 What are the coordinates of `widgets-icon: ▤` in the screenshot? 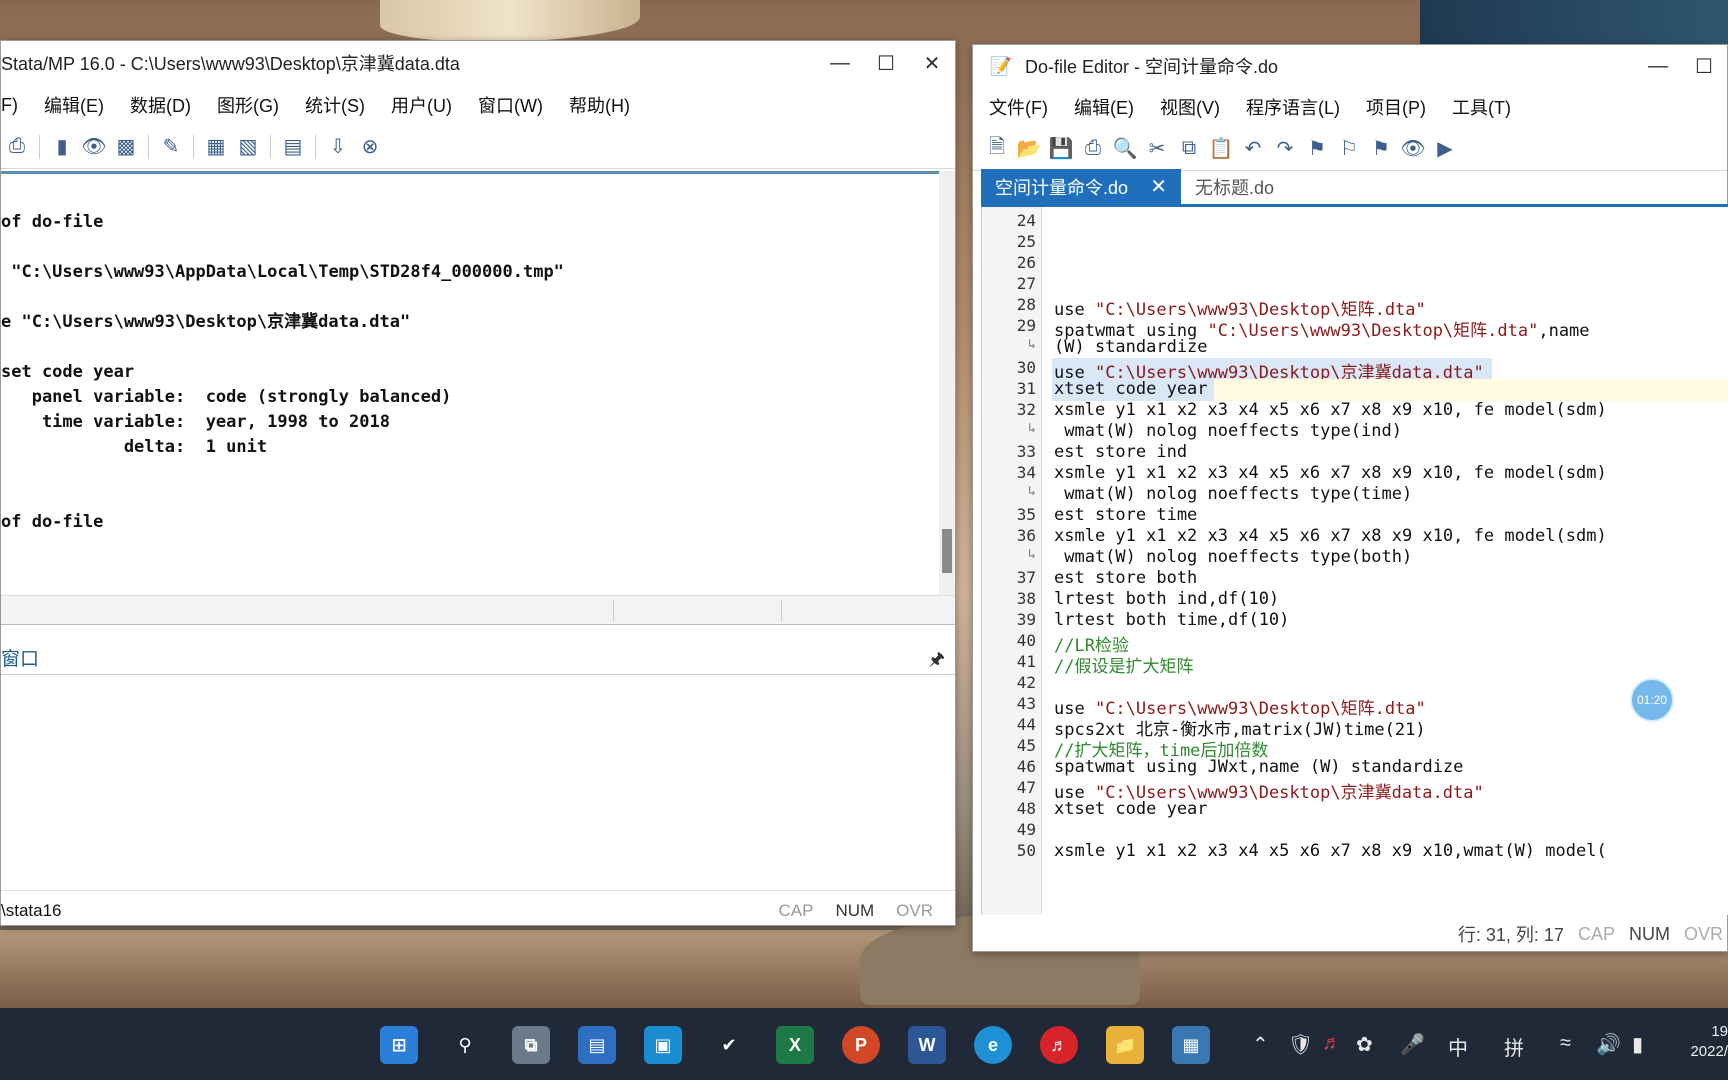 It's located at (597, 1045).